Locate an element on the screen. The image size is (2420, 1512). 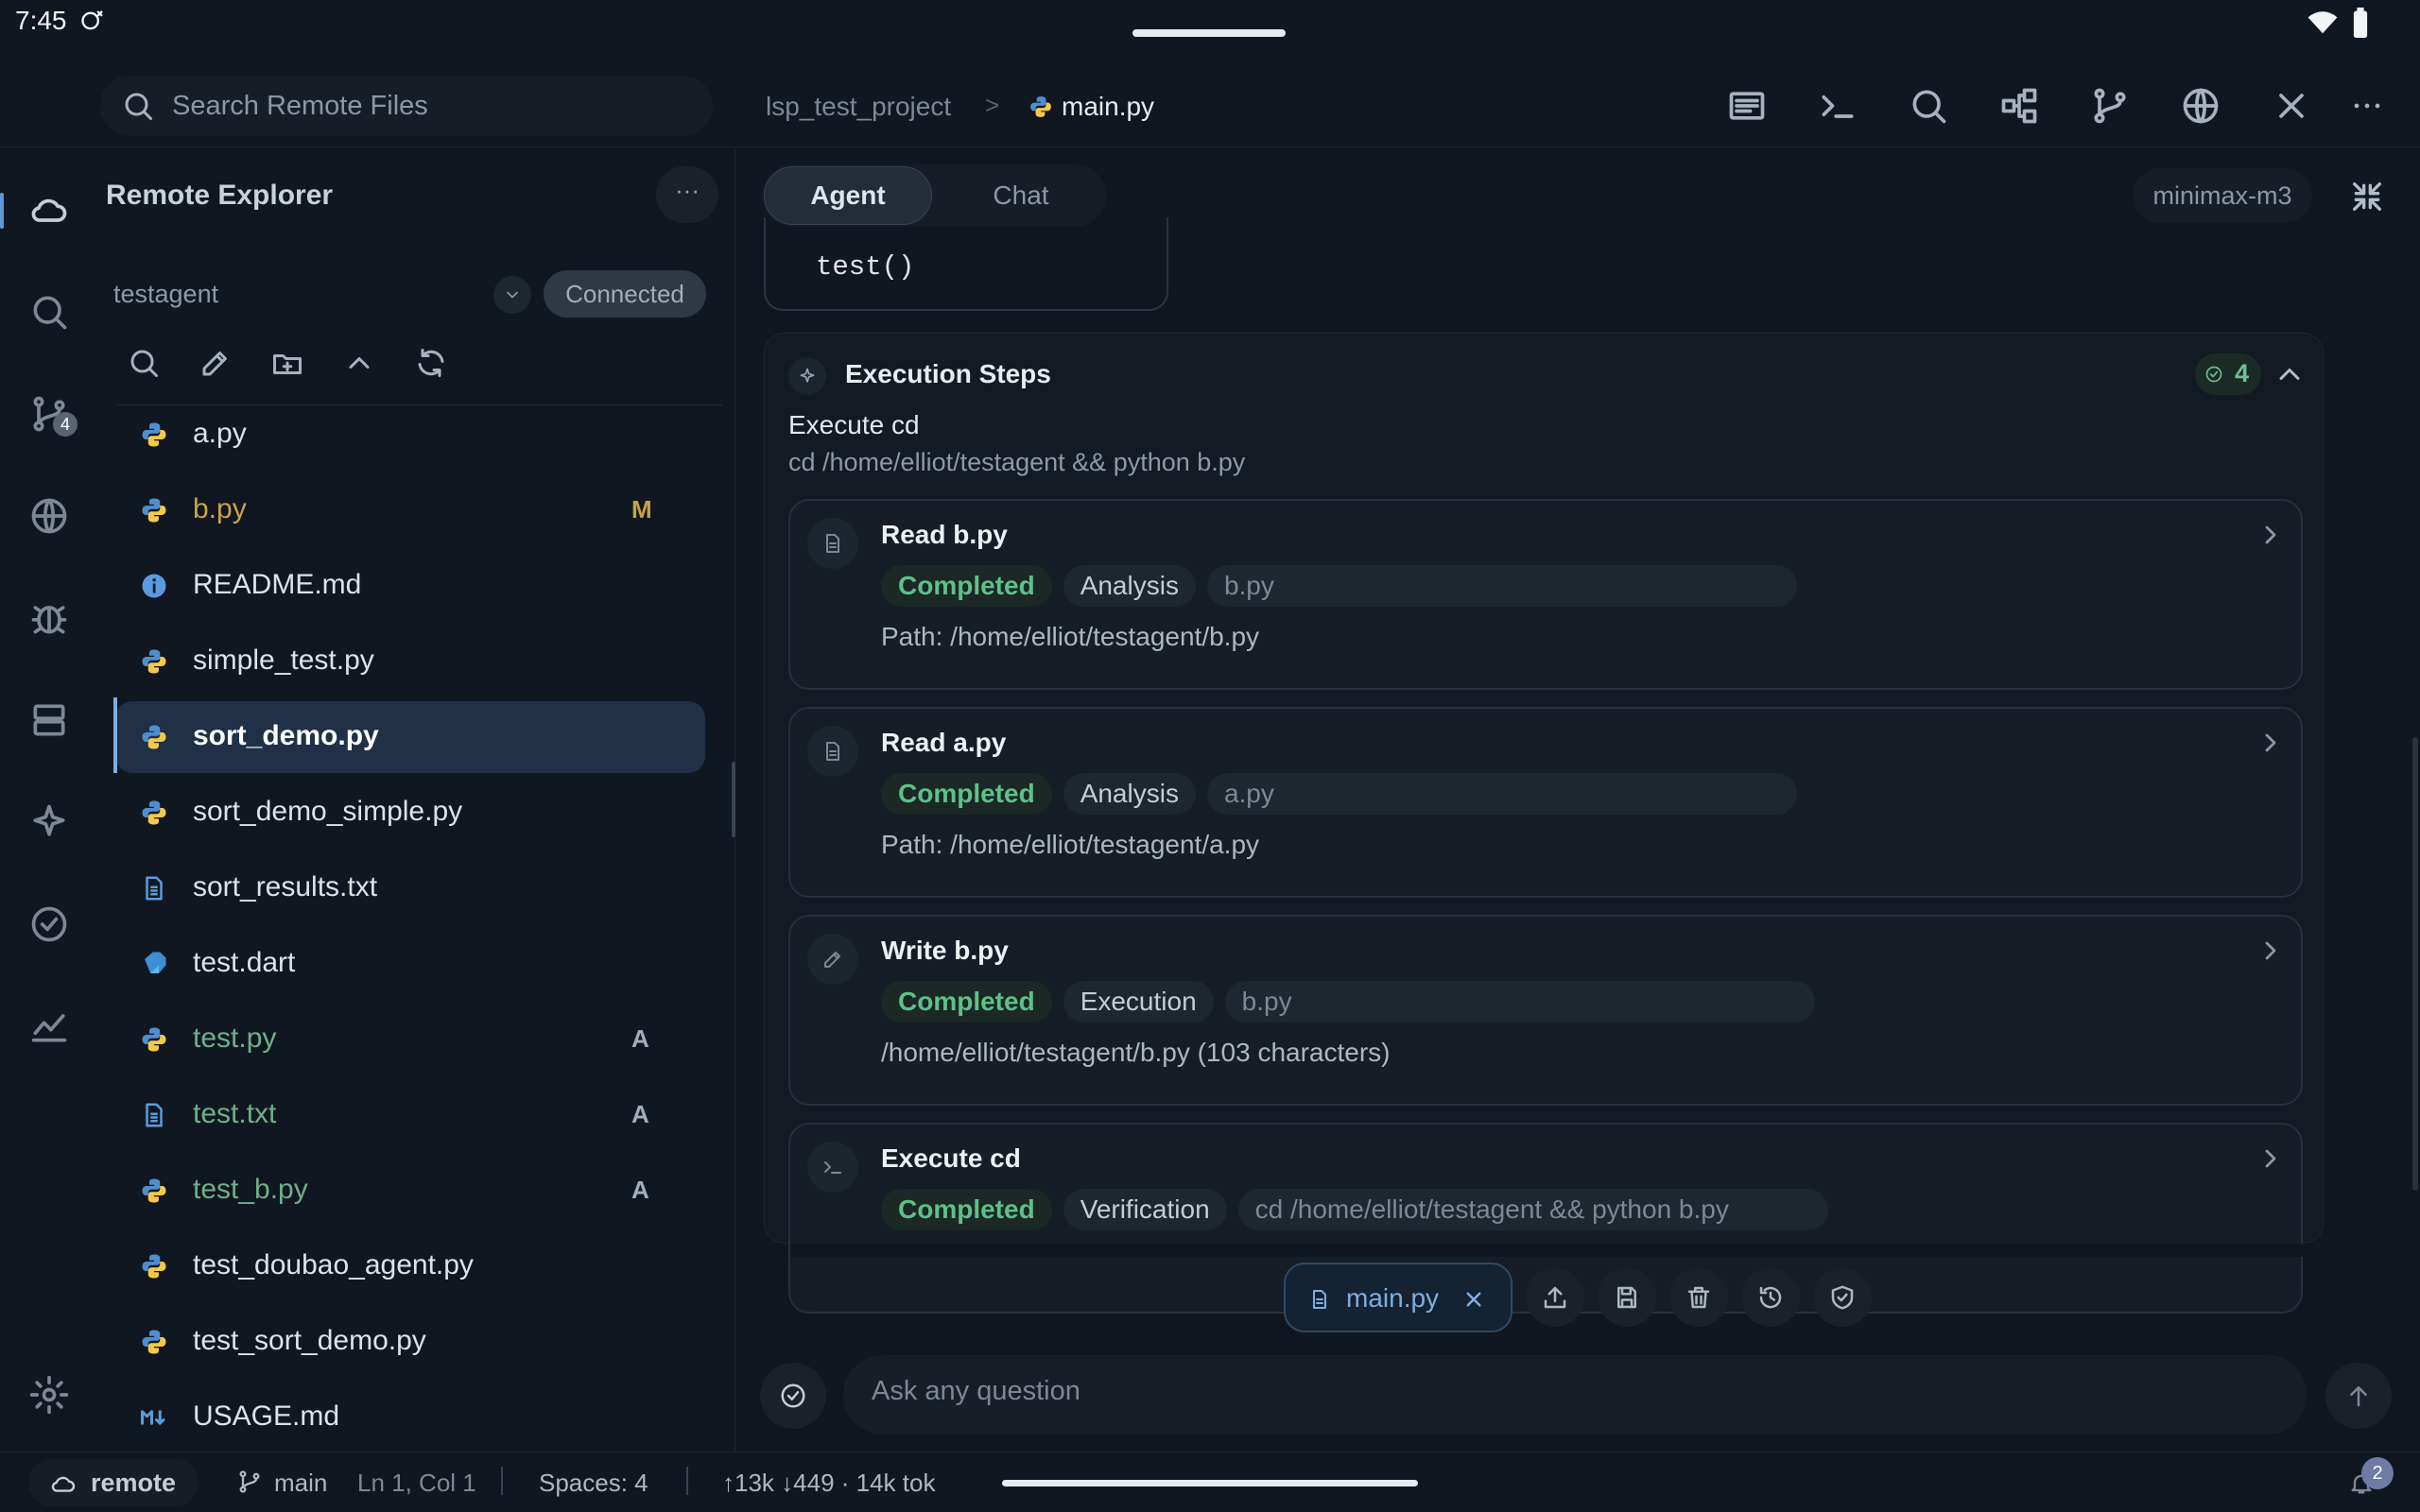
context-toggle-button is located at coordinates (793, 1396).